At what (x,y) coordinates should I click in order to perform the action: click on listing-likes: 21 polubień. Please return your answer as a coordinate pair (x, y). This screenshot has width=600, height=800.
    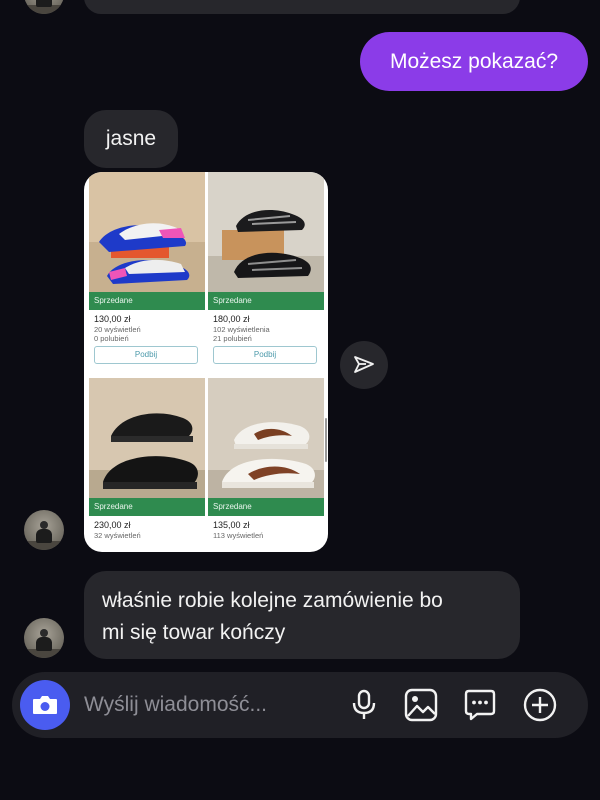
    Looking at the image, I should click on (232, 338).